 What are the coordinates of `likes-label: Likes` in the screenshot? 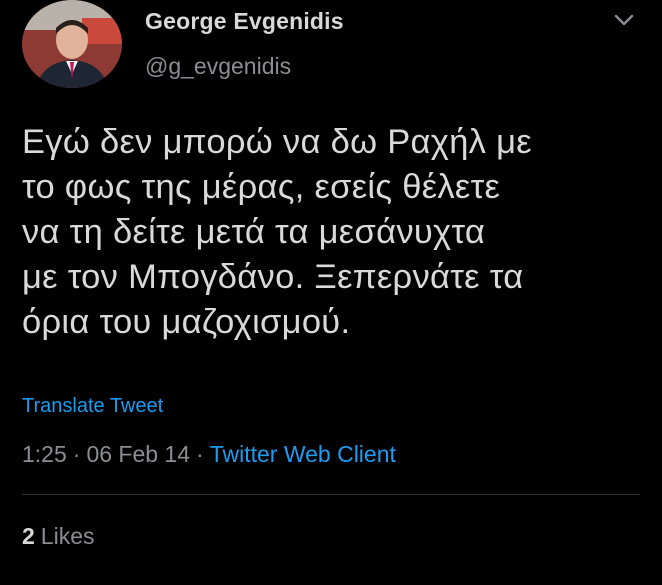 It's located at (67, 536).